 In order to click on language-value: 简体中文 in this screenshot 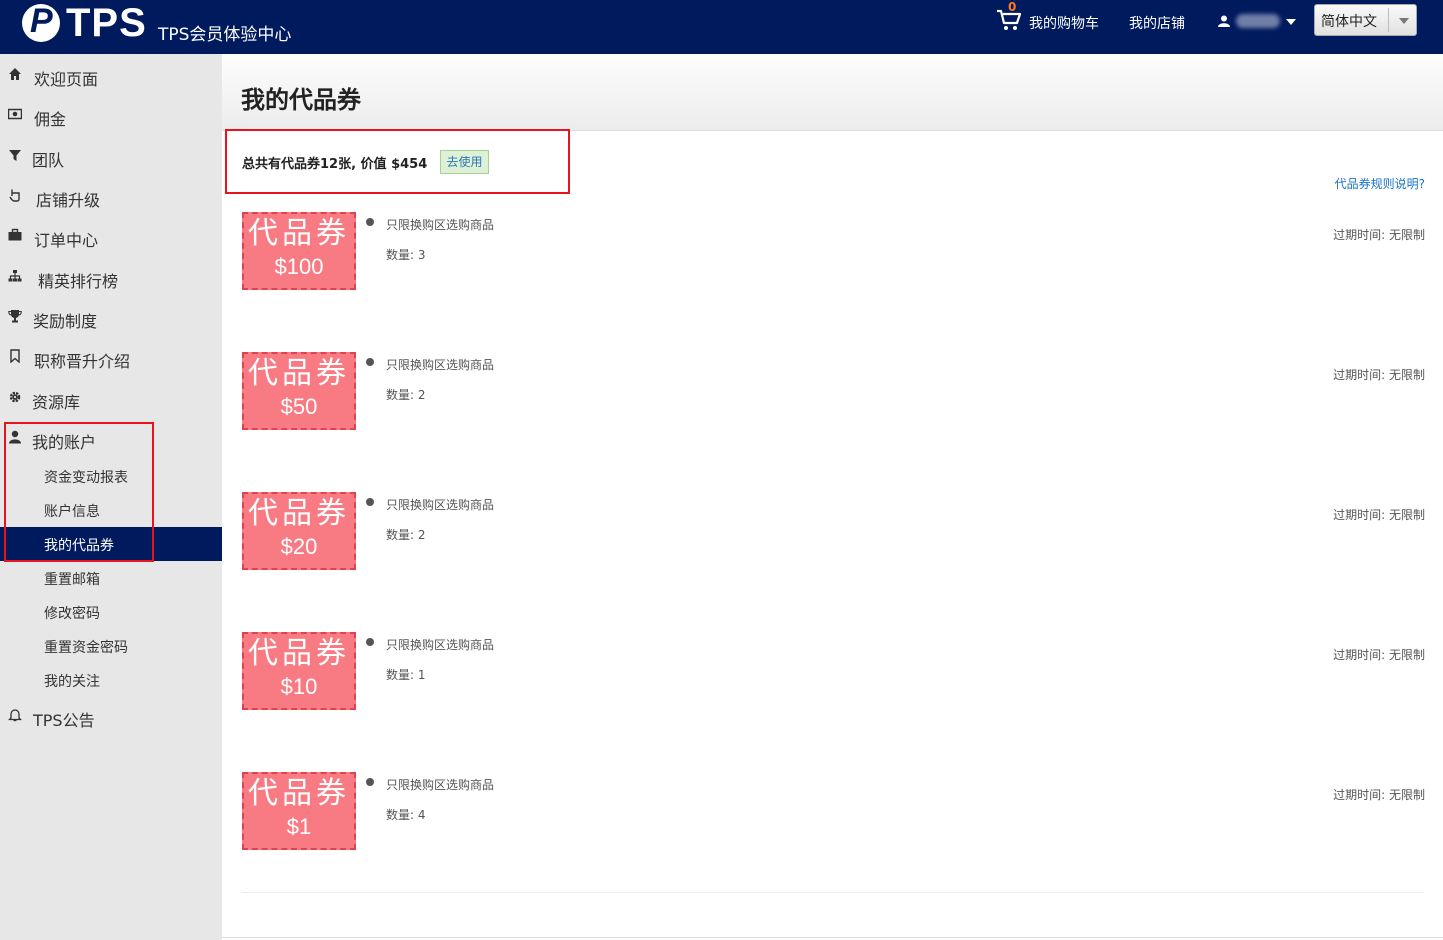, I will do `click(1349, 22)`.